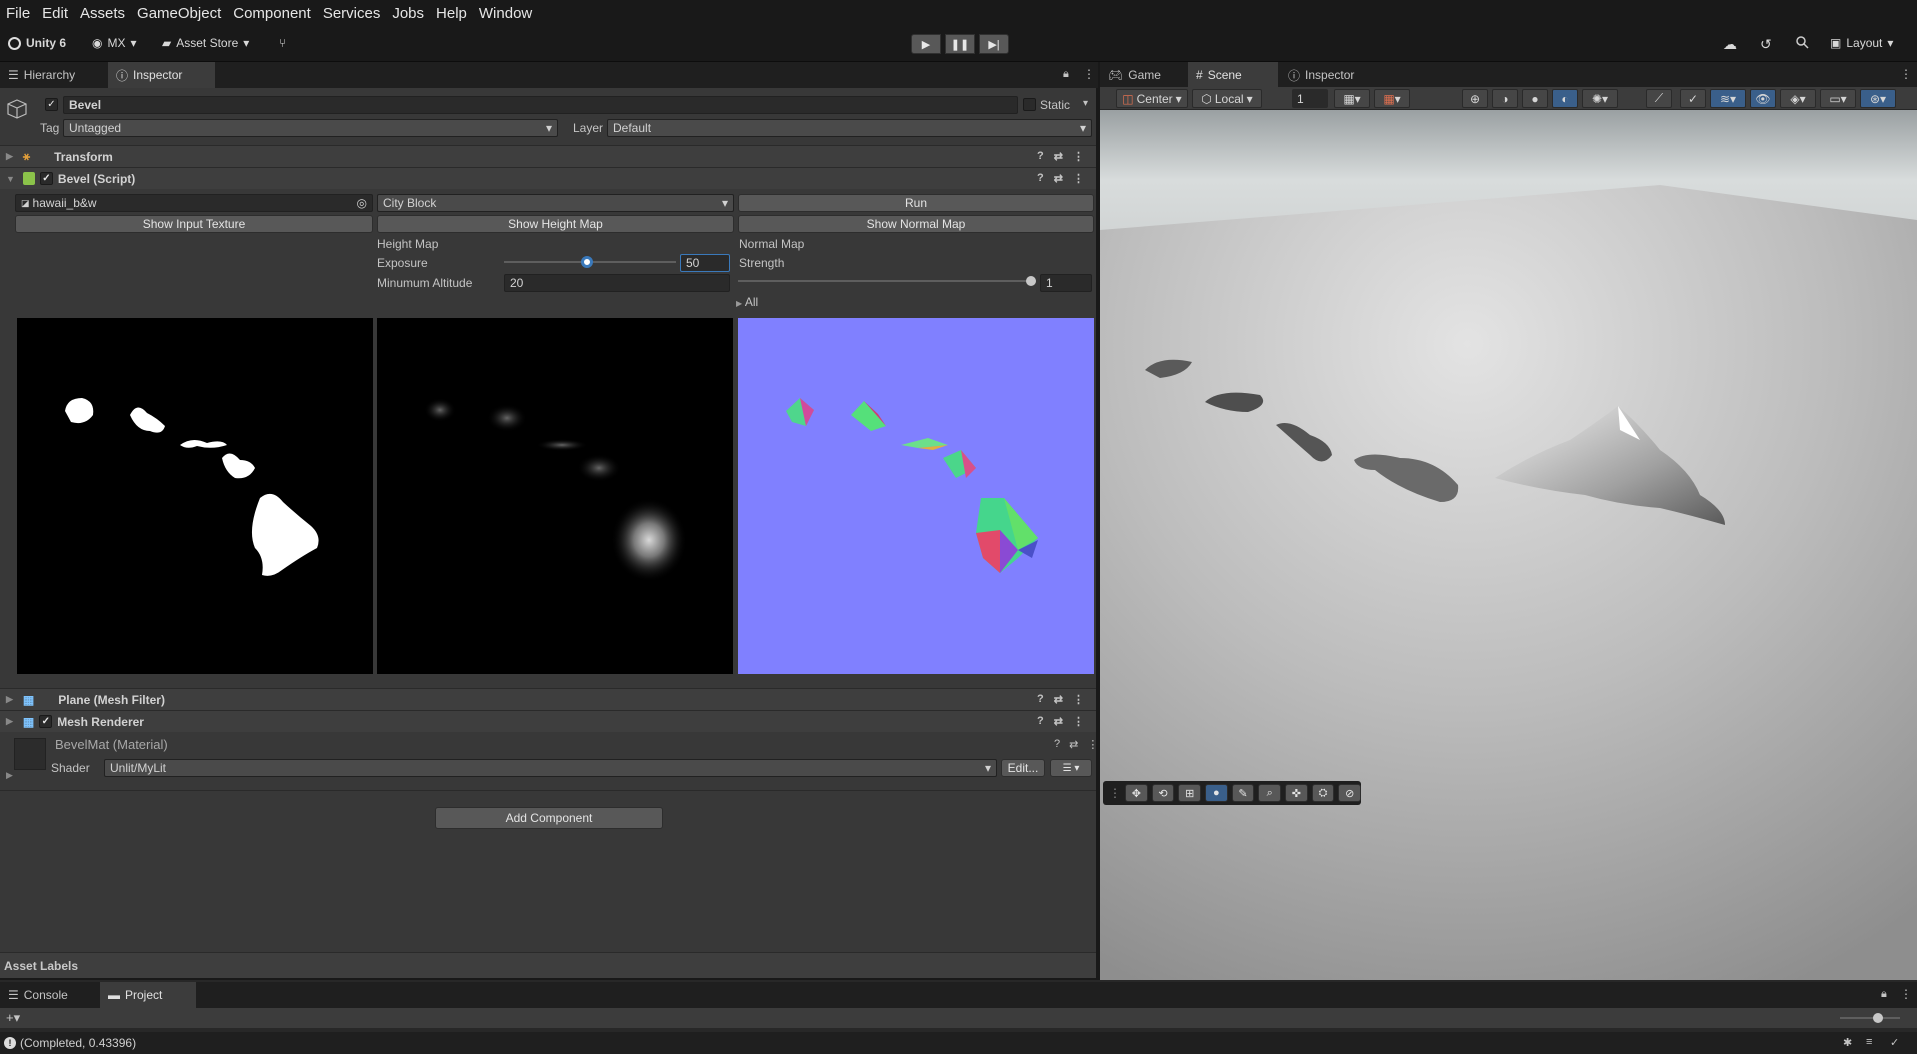 This screenshot has width=1917, height=1054. Describe the element at coordinates (1321, 75) in the screenshot. I see `tab-inspector-right: ⓘ Inspector` at that location.